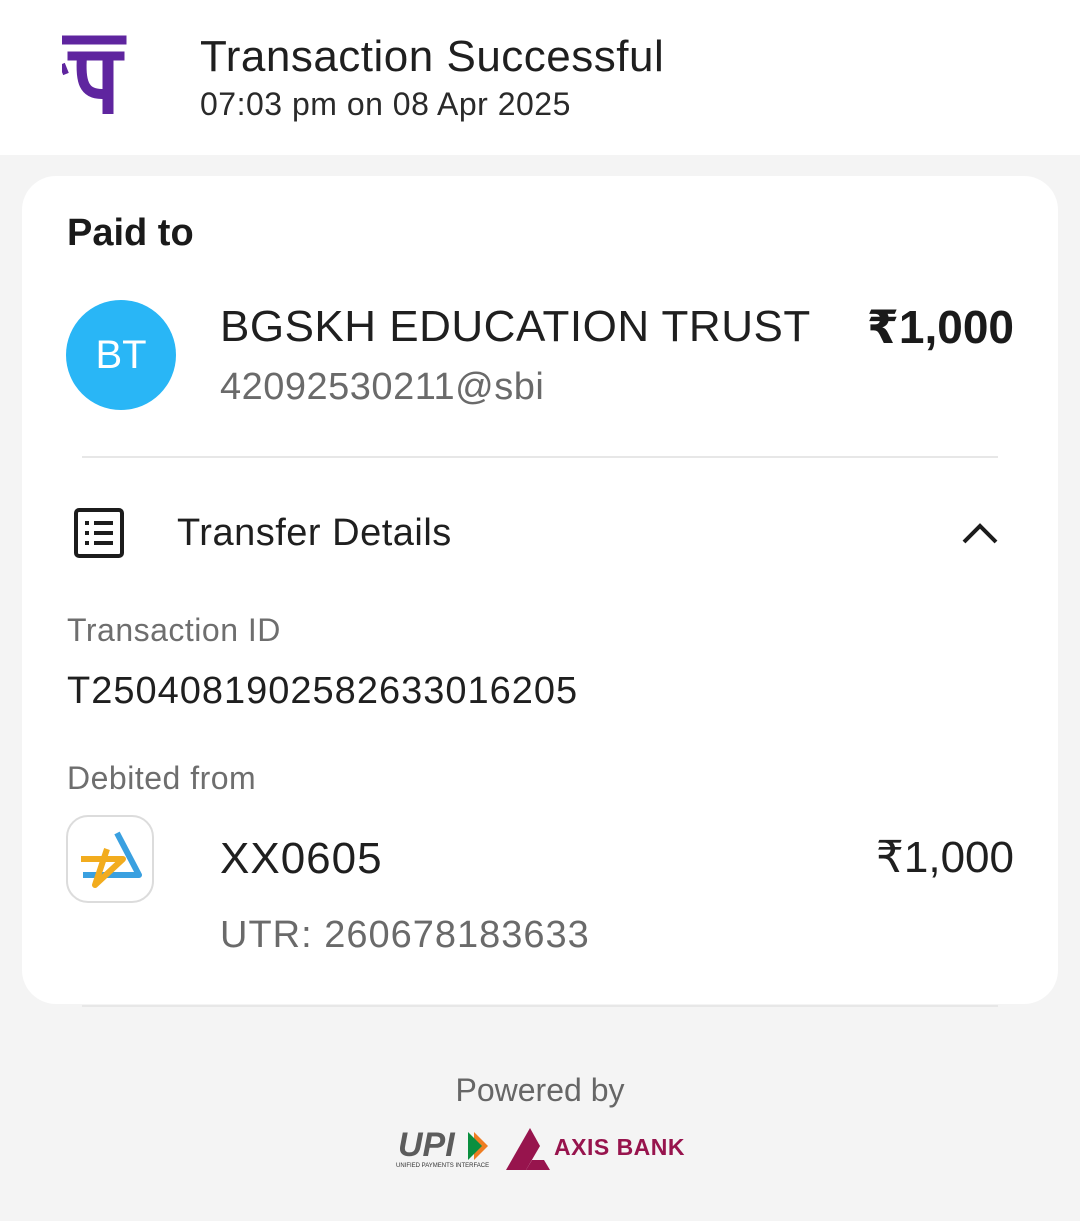 The image size is (1080, 1221). What do you see at coordinates (540, 1090) in the screenshot?
I see `powered-by-label: Powered by` at bounding box center [540, 1090].